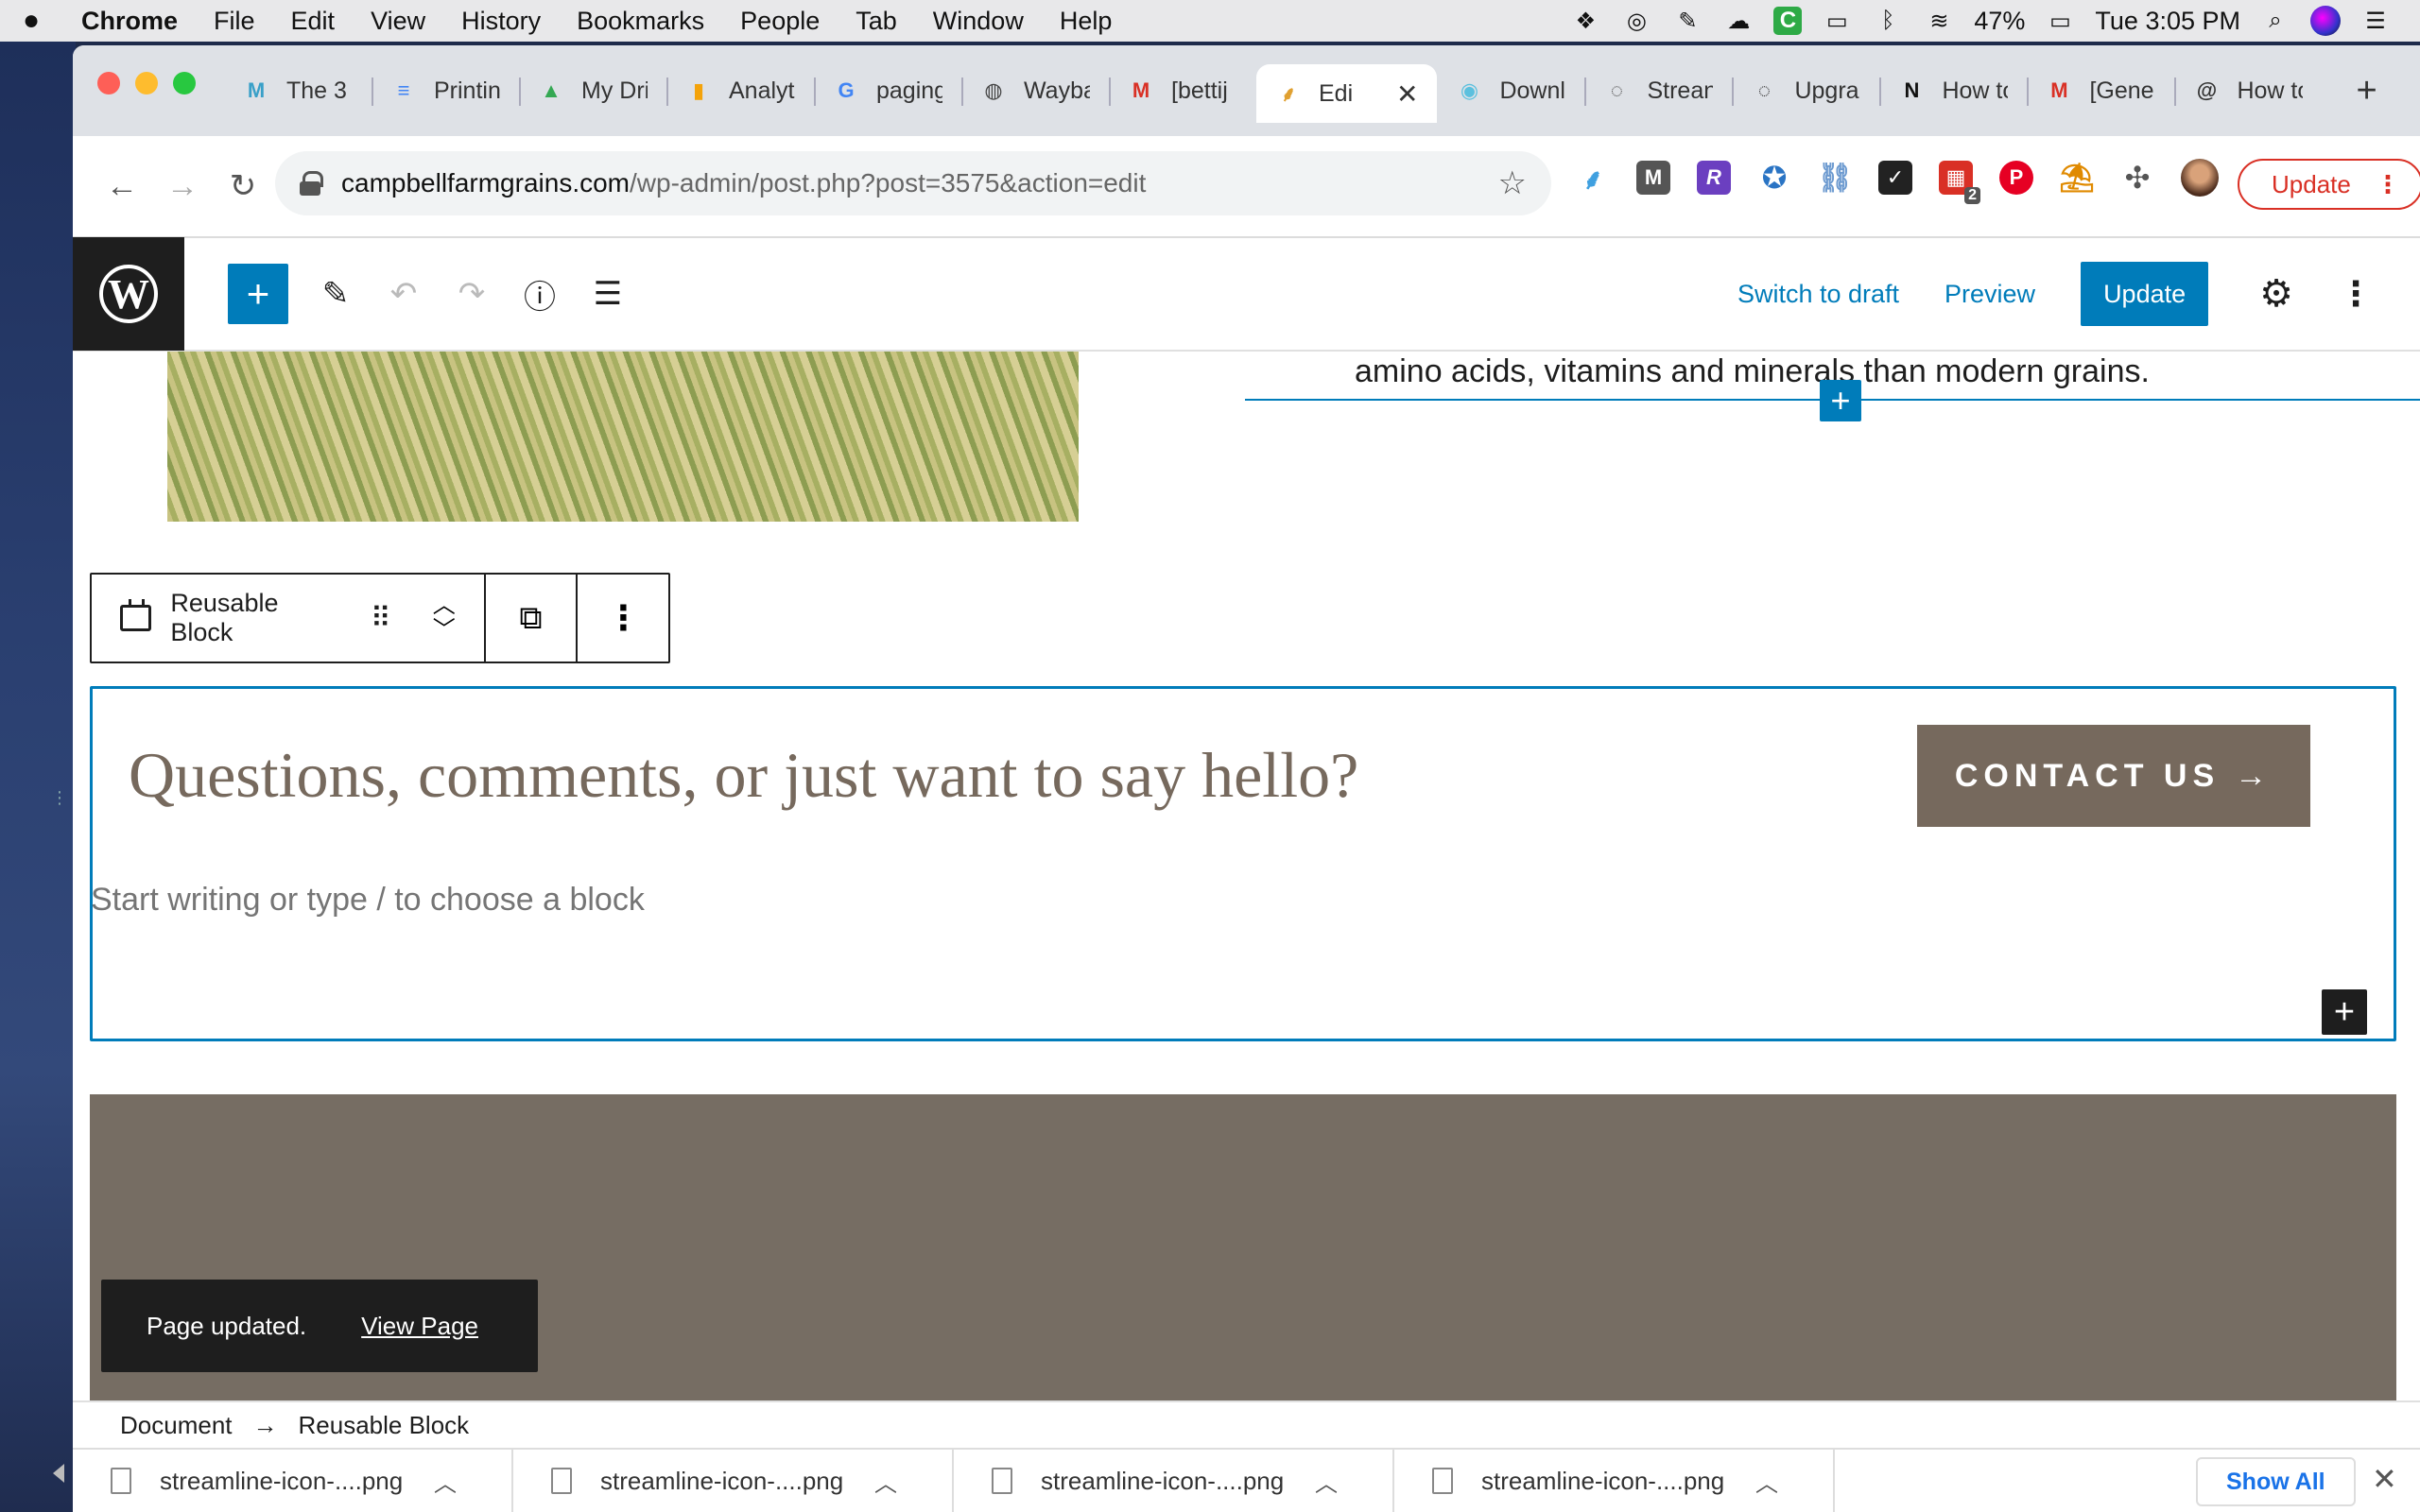 Image resolution: width=2420 pixels, height=1512 pixels. What do you see at coordinates (1959, 182) in the screenshot?
I see `extension-calendar-icon: ▦ 2` at bounding box center [1959, 182].